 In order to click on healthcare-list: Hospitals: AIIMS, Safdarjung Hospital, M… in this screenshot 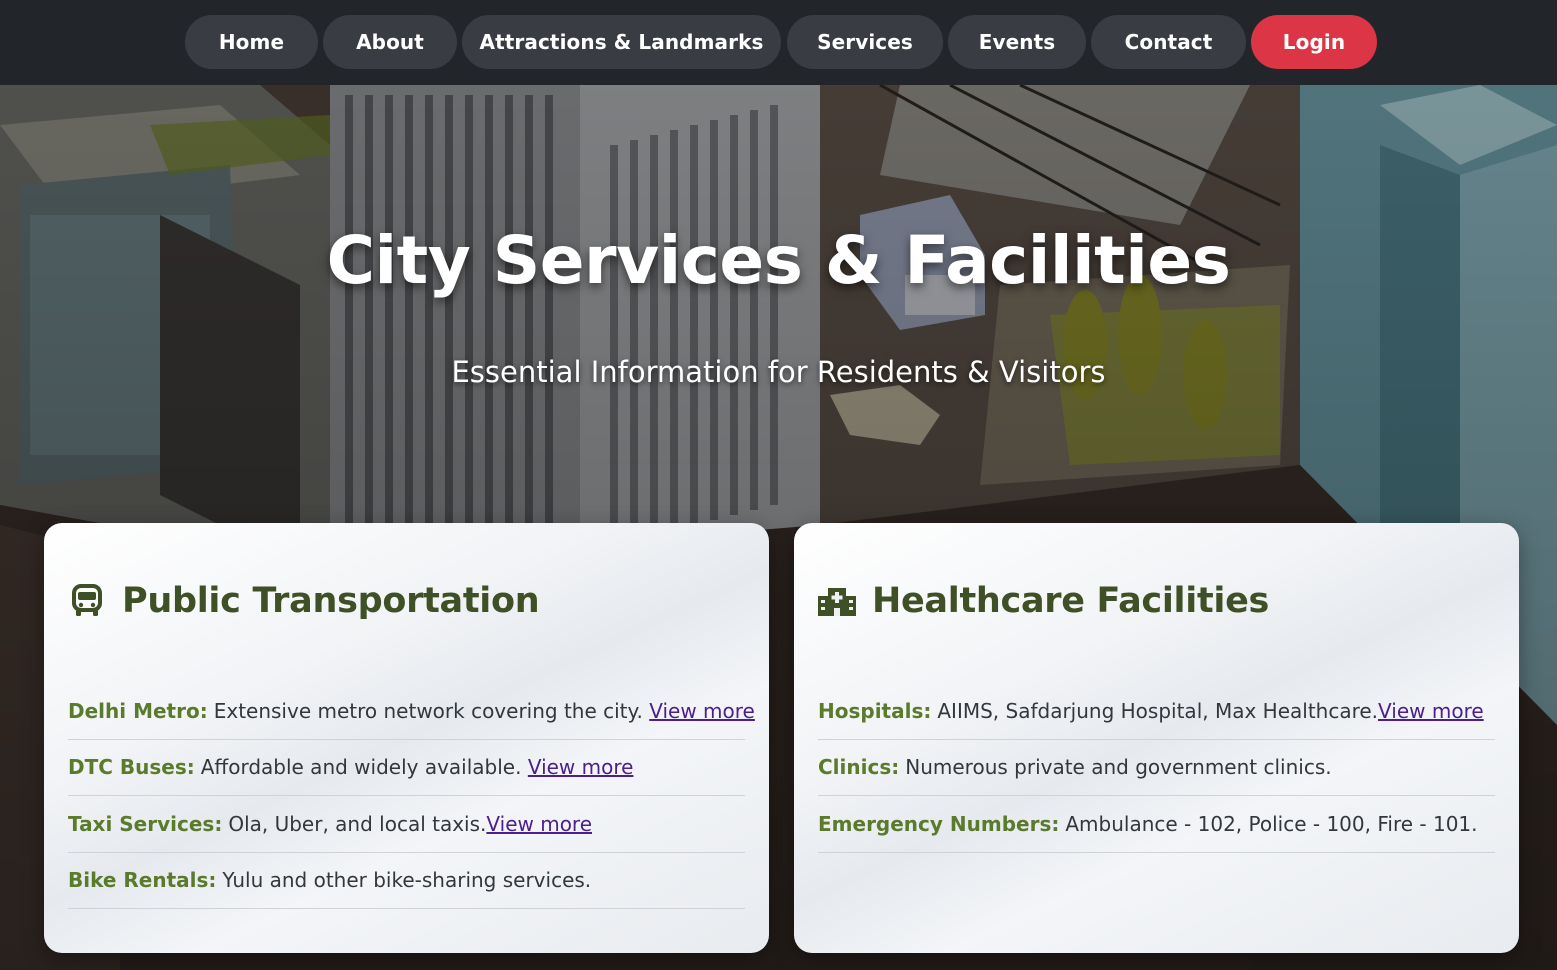, I will do `click(1156, 768)`.